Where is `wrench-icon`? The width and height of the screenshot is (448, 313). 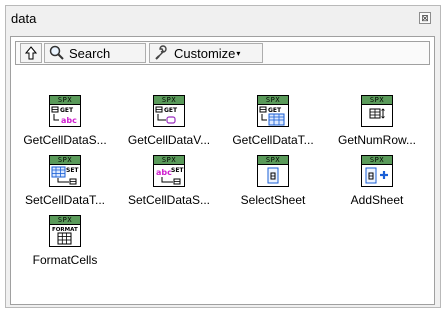
wrench-icon is located at coordinates (162, 53).